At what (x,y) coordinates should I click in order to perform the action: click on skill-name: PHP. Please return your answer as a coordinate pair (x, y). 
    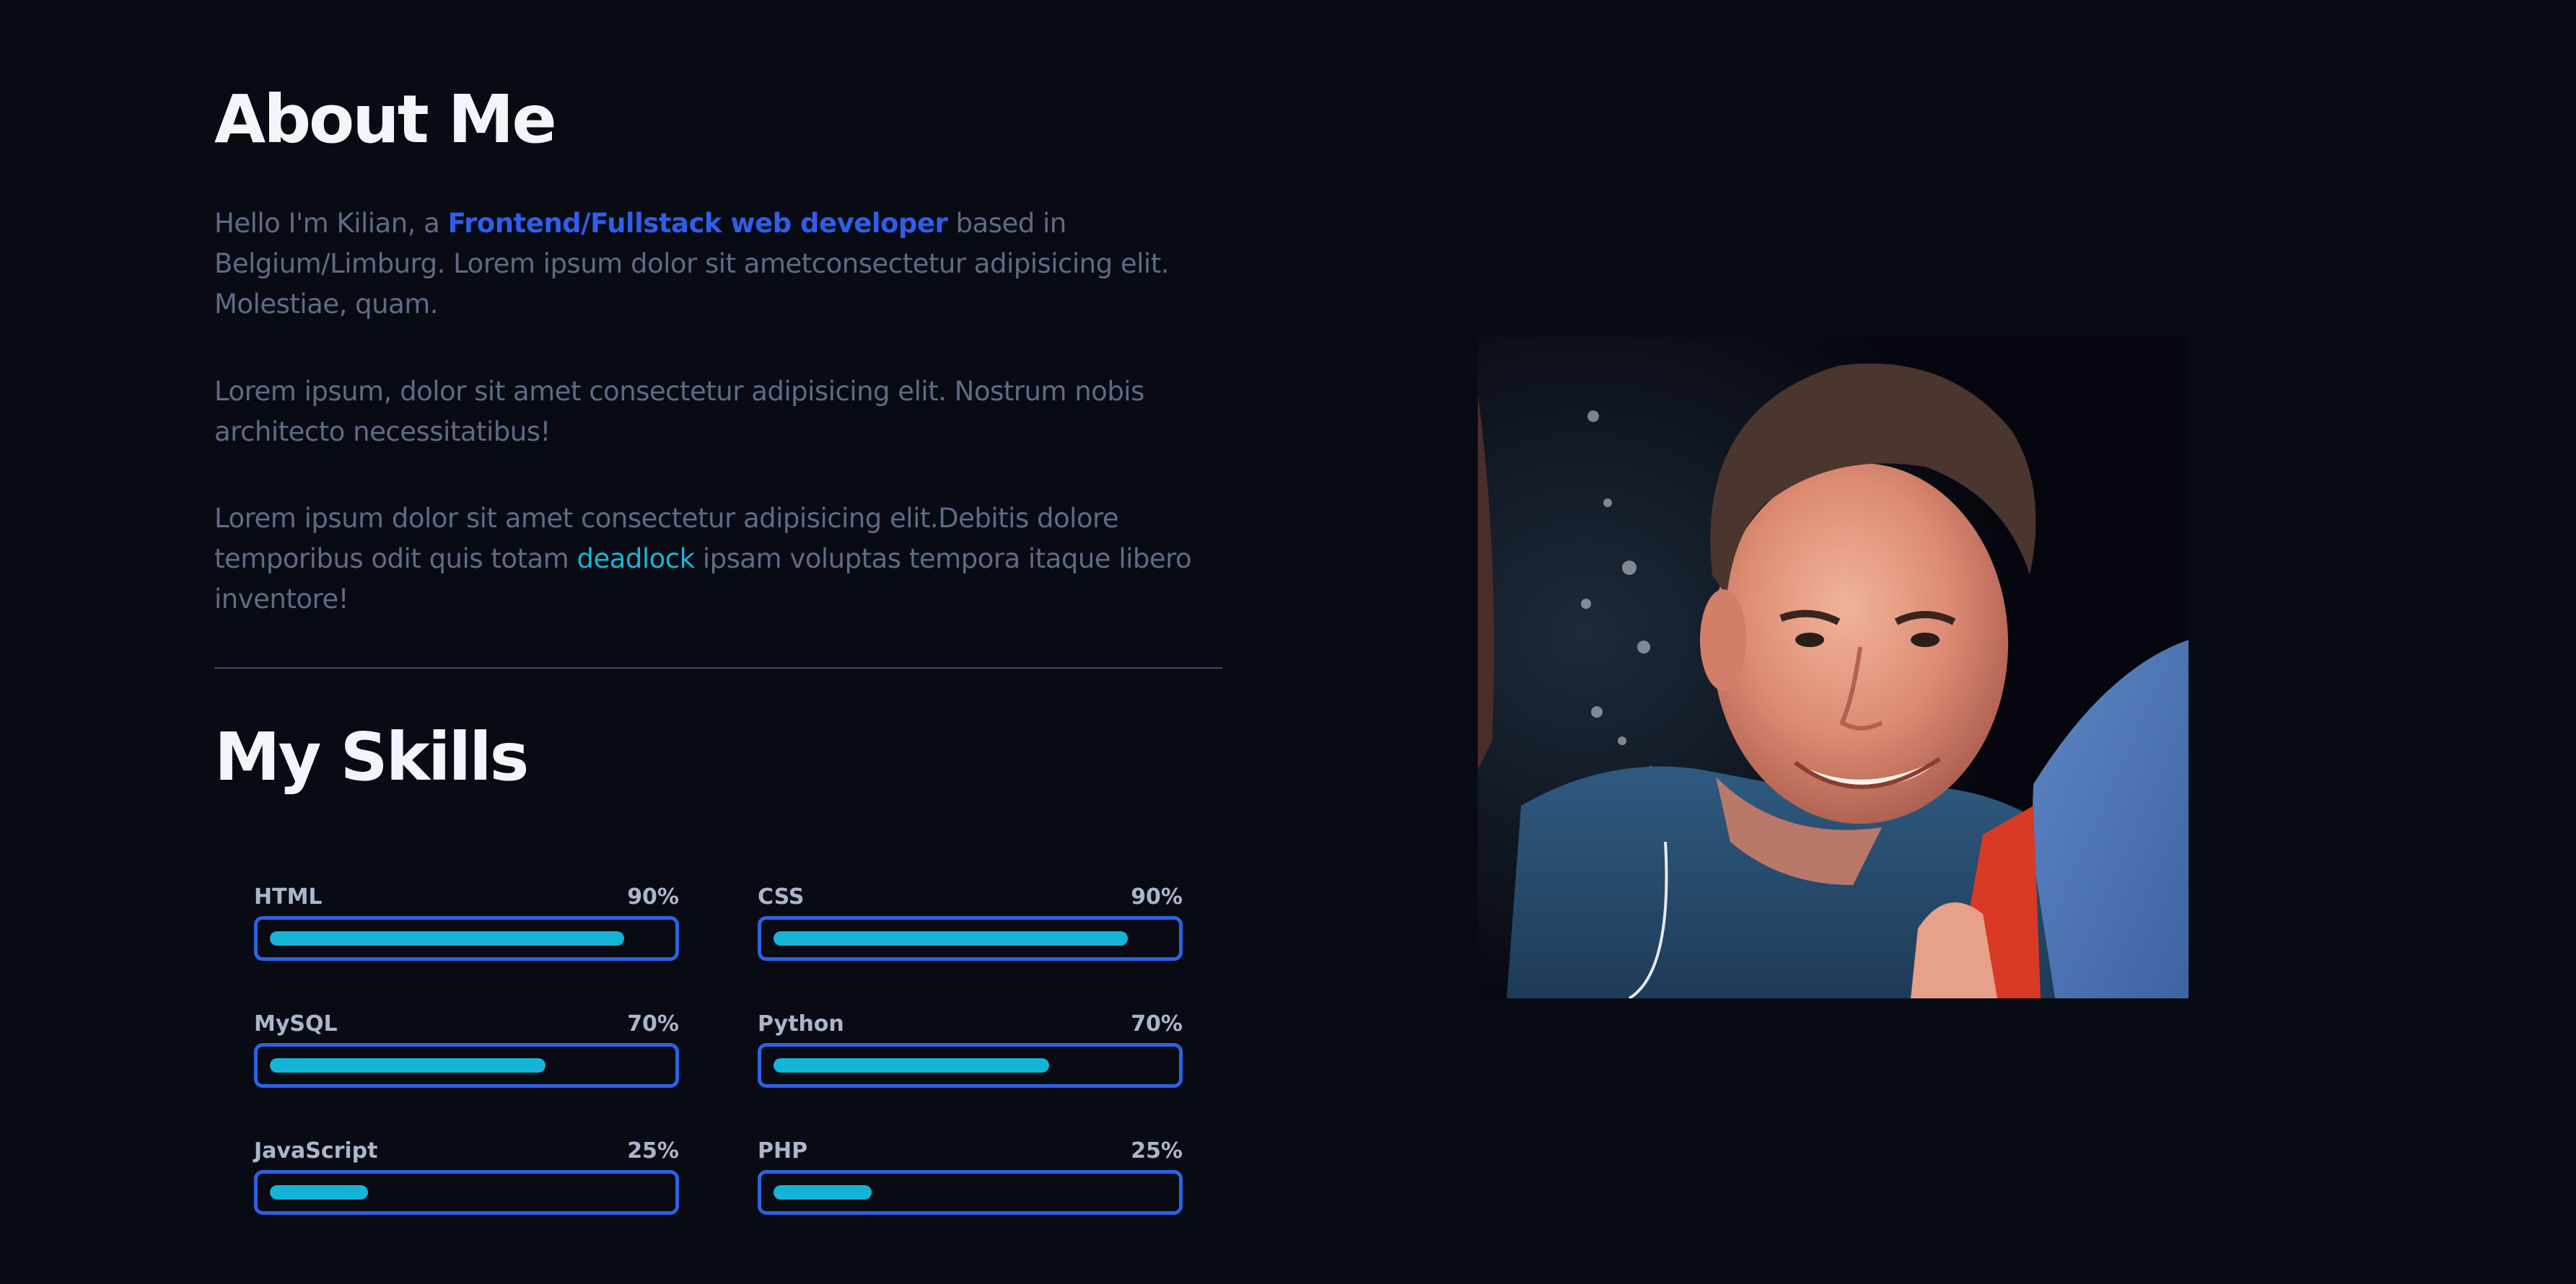
    Looking at the image, I should click on (783, 1151).